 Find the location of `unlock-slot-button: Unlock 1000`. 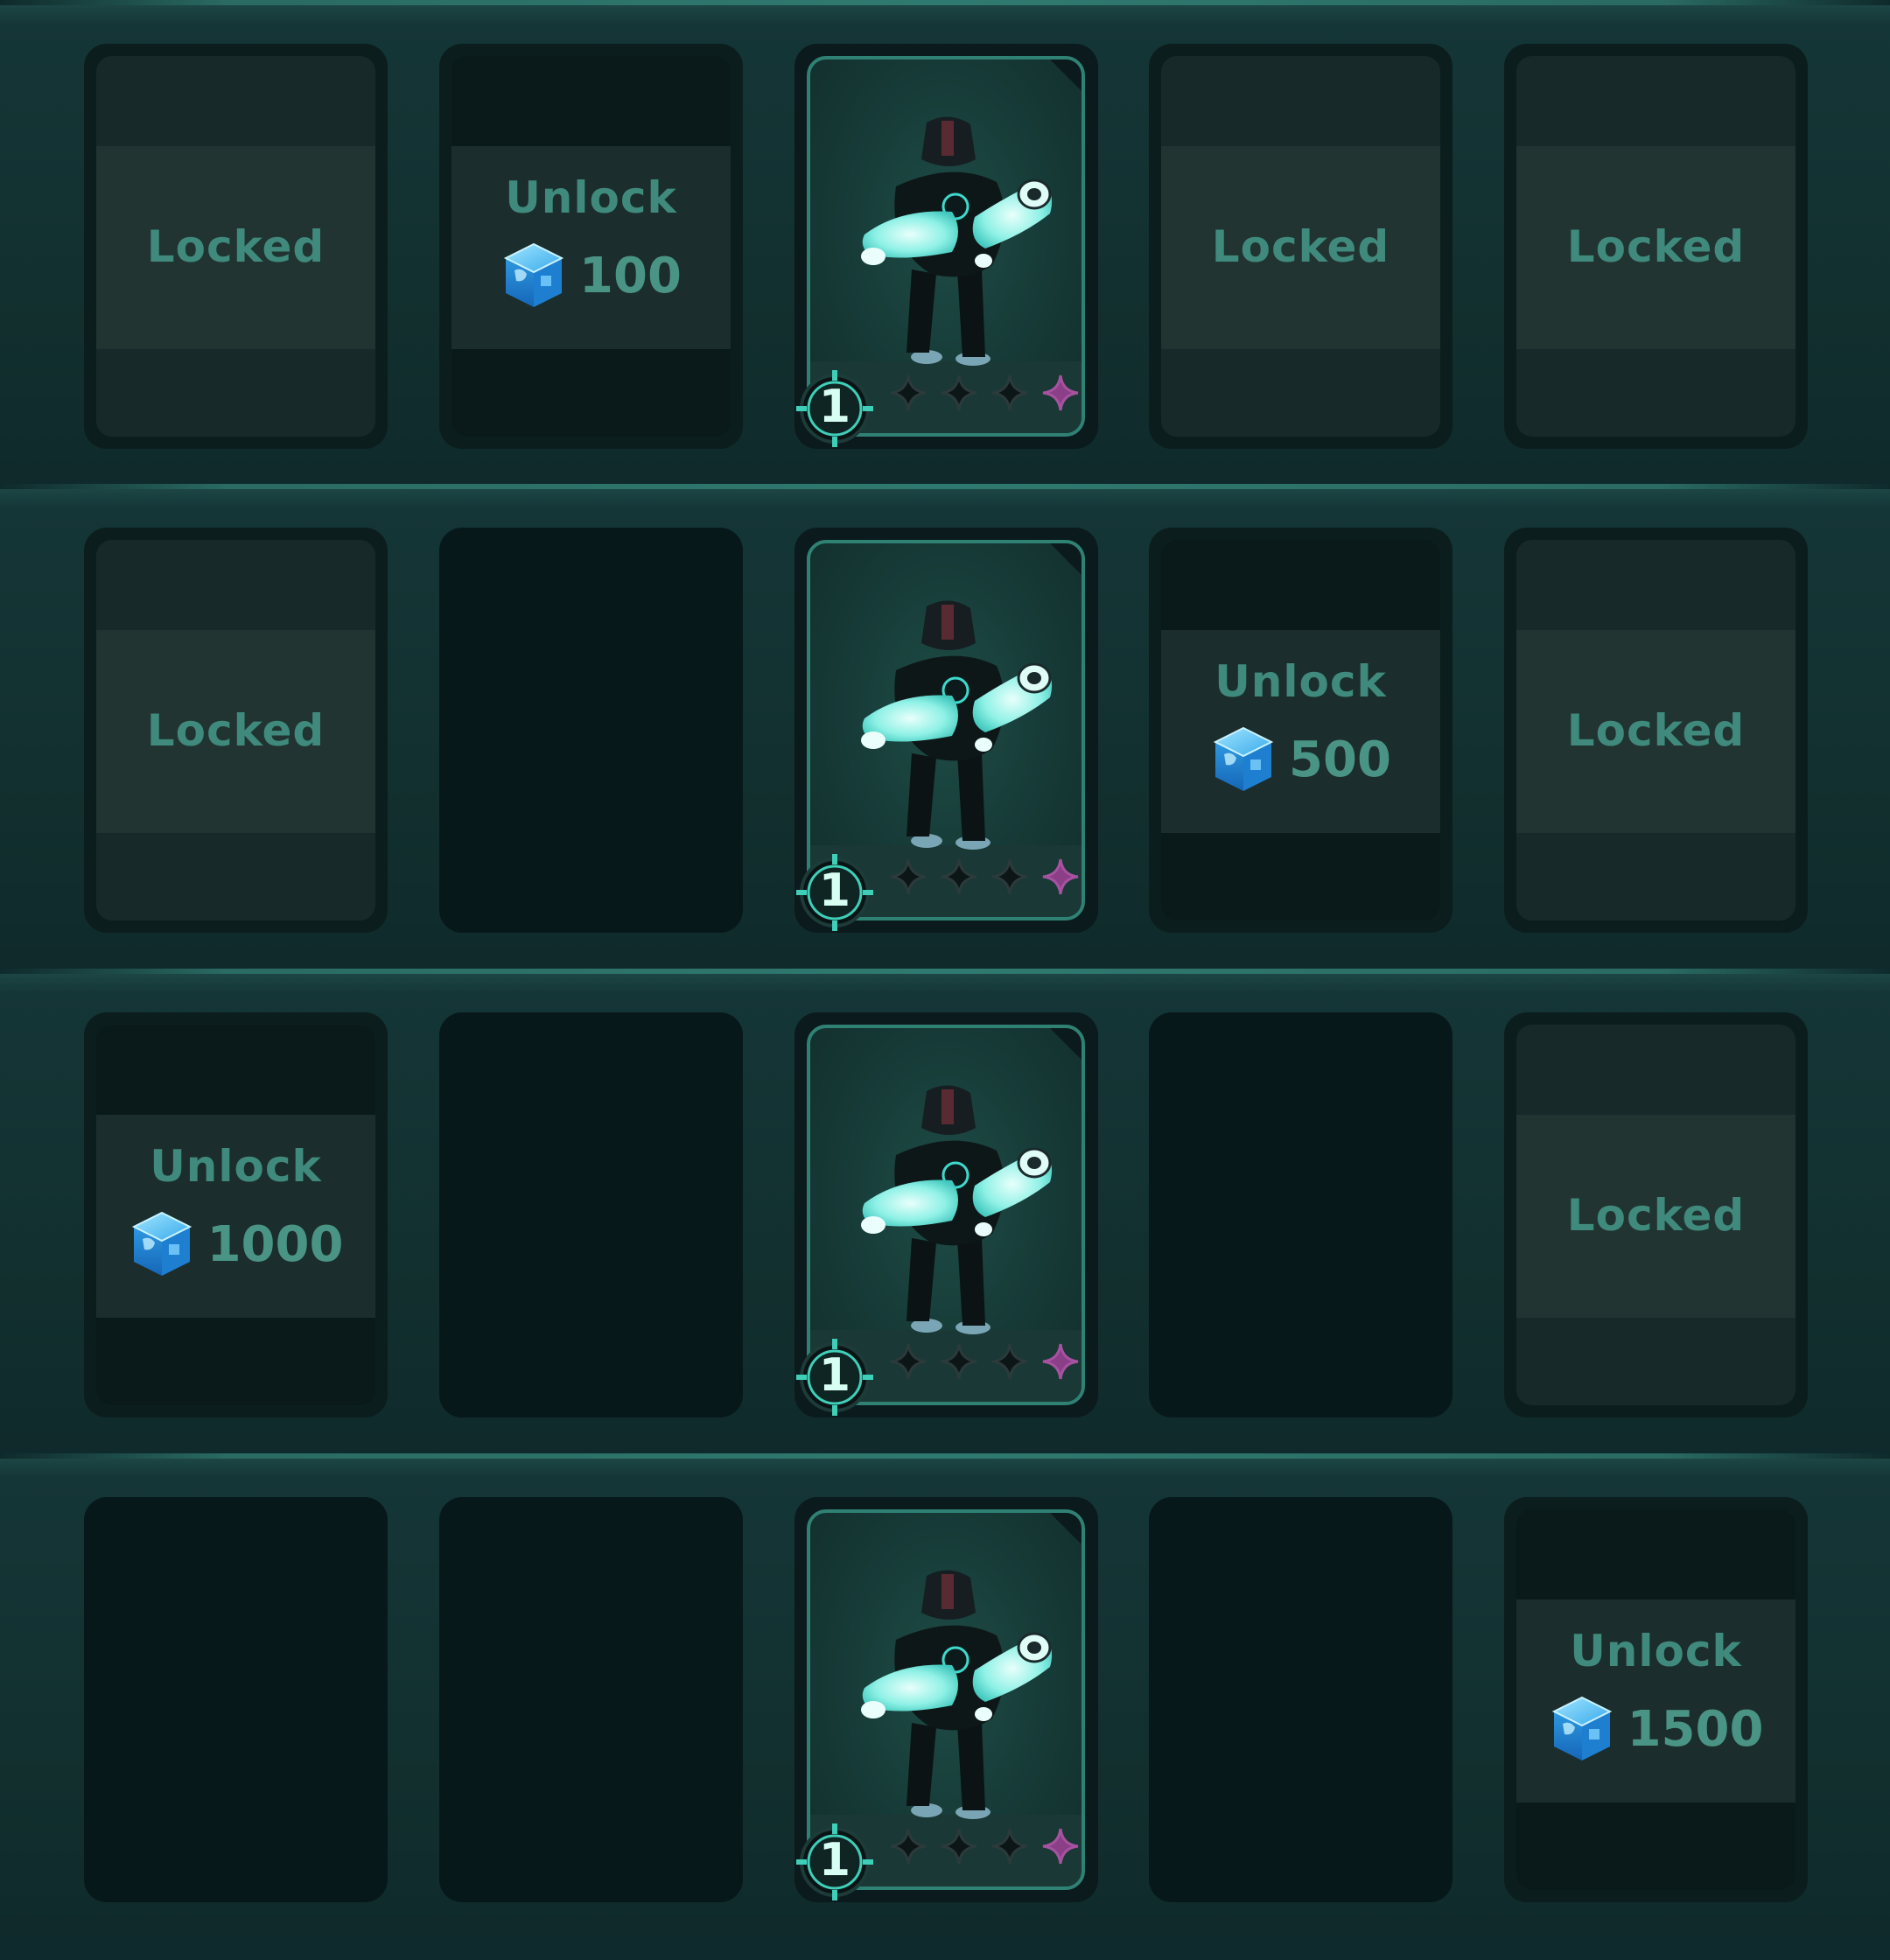

unlock-slot-button: Unlock 1000 is located at coordinates (236, 1215).